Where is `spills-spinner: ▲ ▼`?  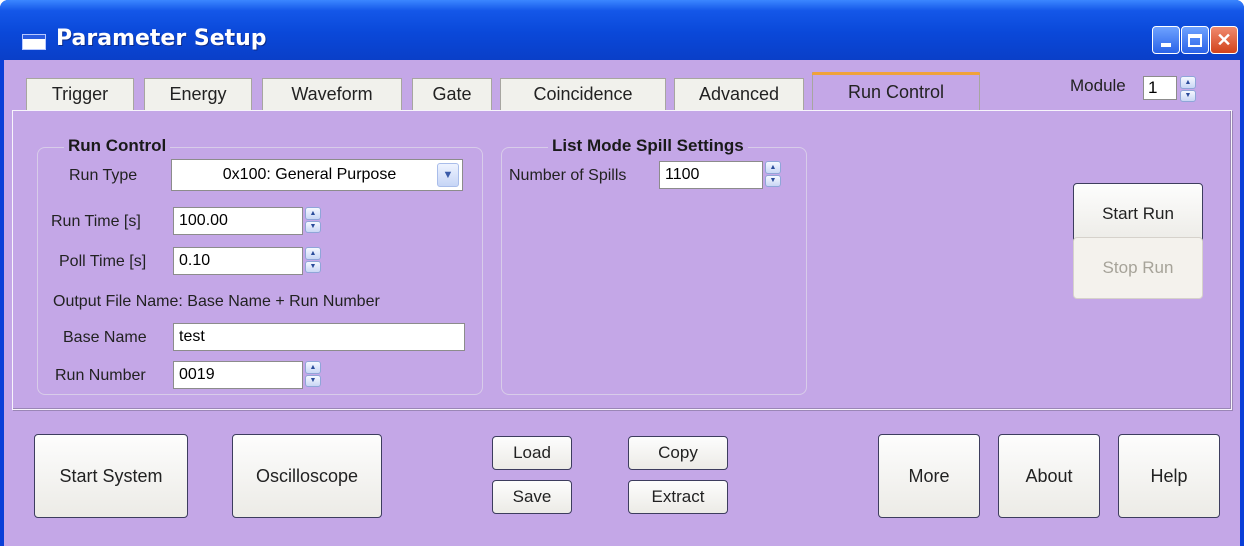 spills-spinner: ▲ ▼ is located at coordinates (773, 174).